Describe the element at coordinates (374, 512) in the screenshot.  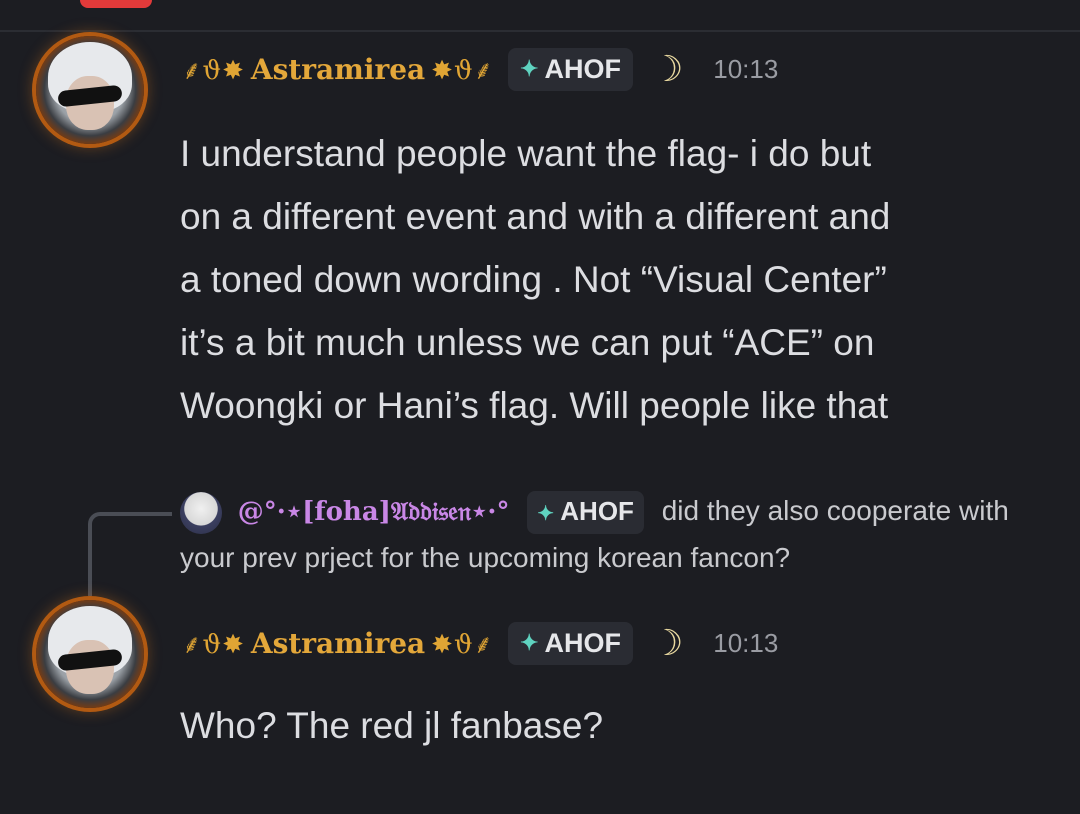
I see `reply-username: @°·⋆[foha]𝔄𝔡𝔡𝔦𝔰𝔢𝔫⋆·°` at that location.